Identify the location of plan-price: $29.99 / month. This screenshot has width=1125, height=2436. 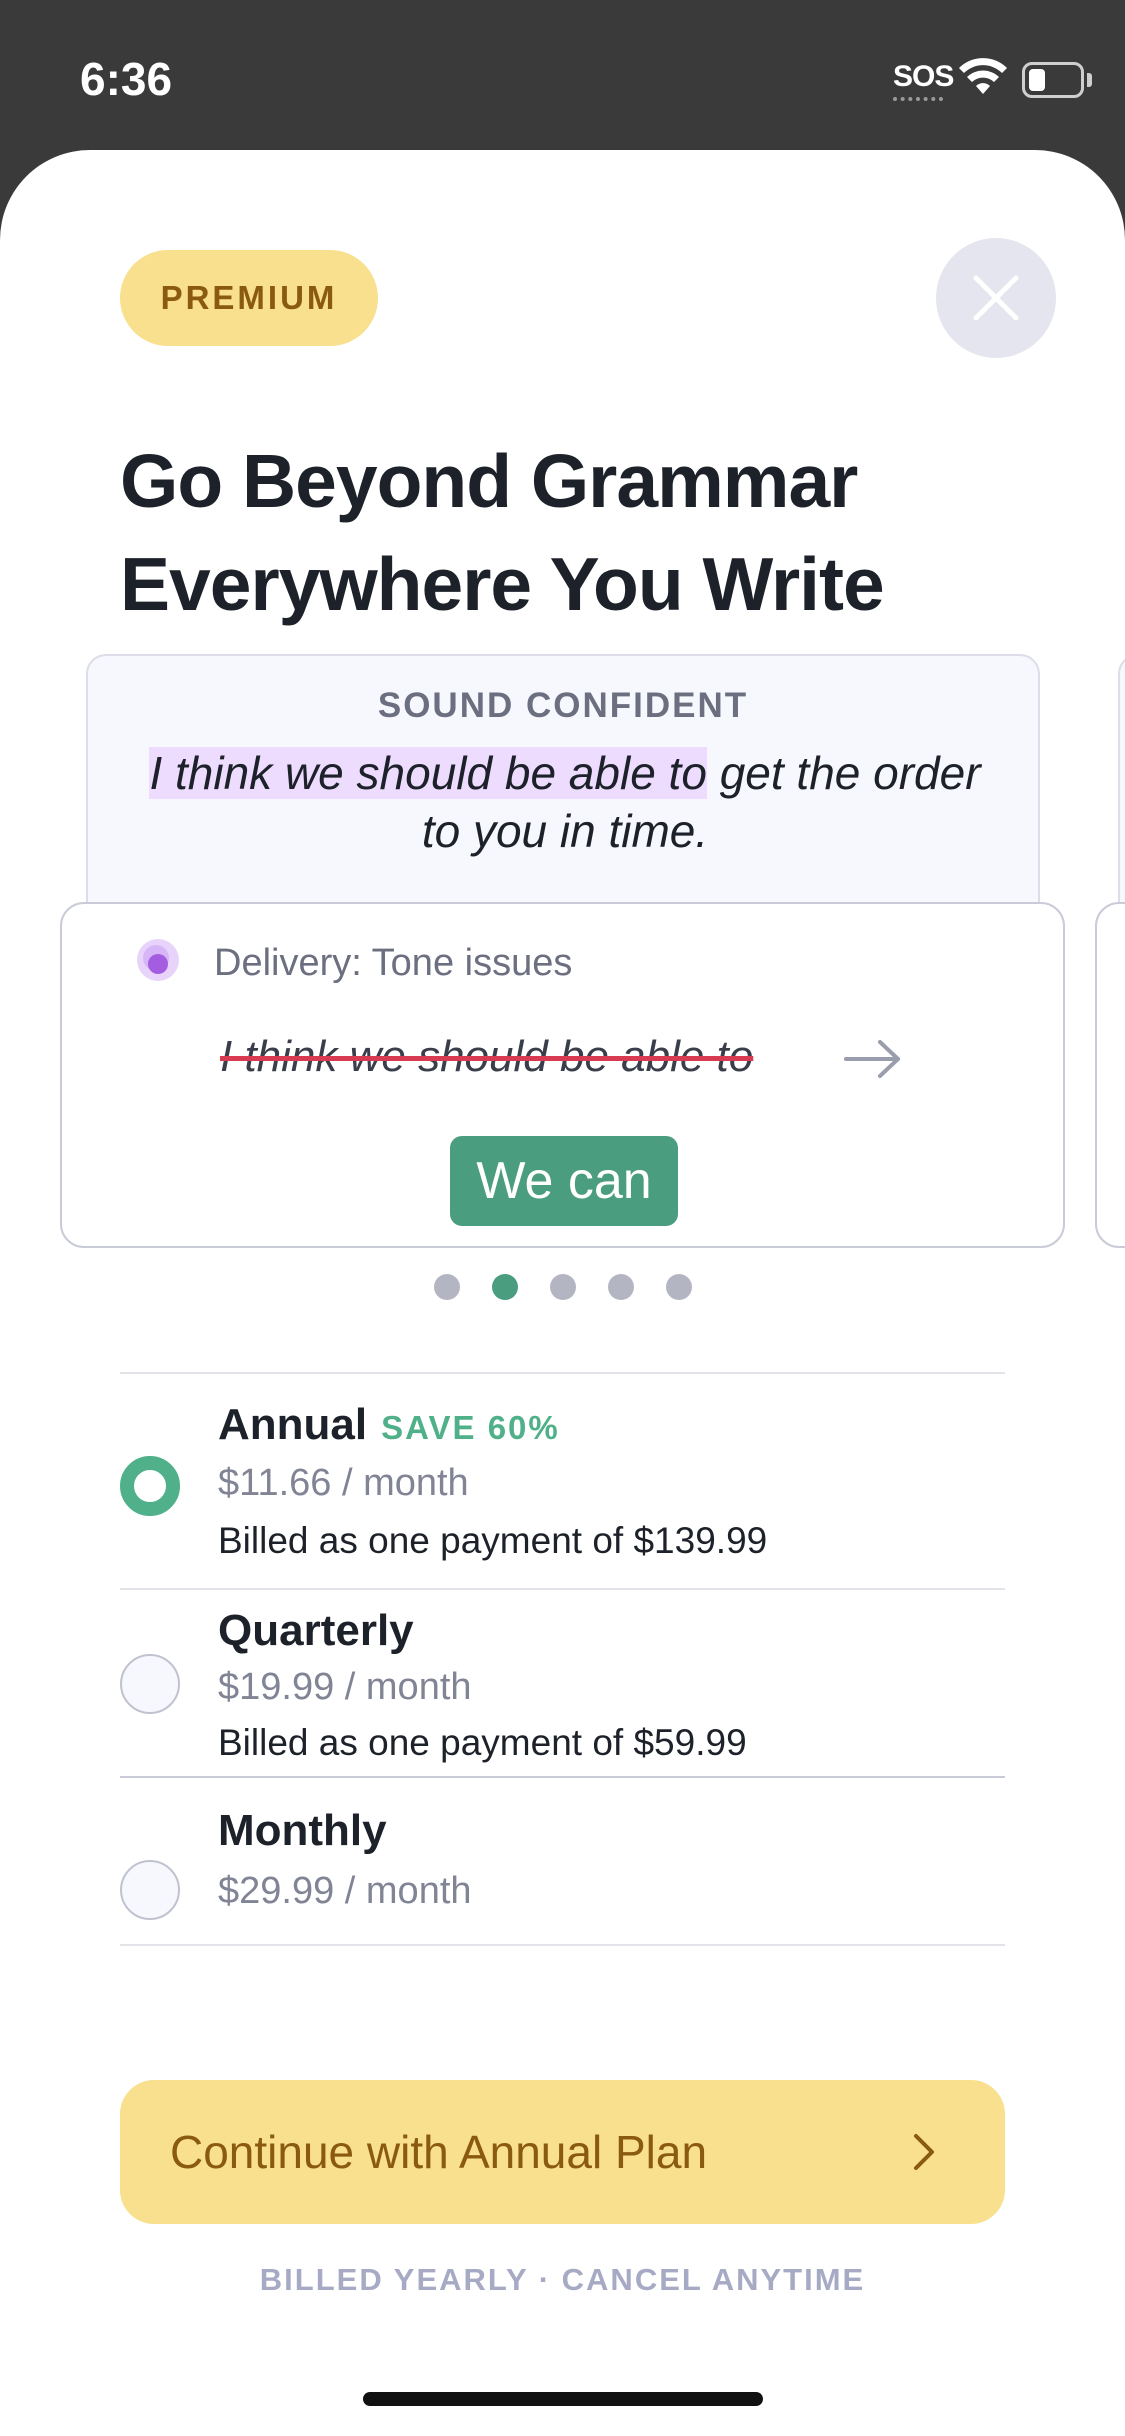
(345, 1891).